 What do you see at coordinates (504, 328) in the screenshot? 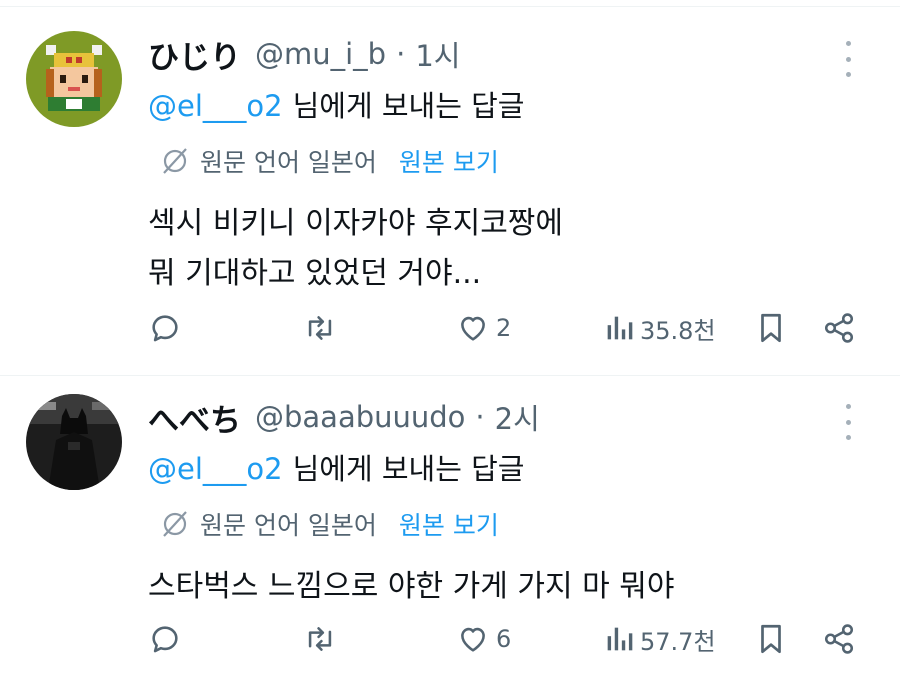
I see `like-count: 2` at bounding box center [504, 328].